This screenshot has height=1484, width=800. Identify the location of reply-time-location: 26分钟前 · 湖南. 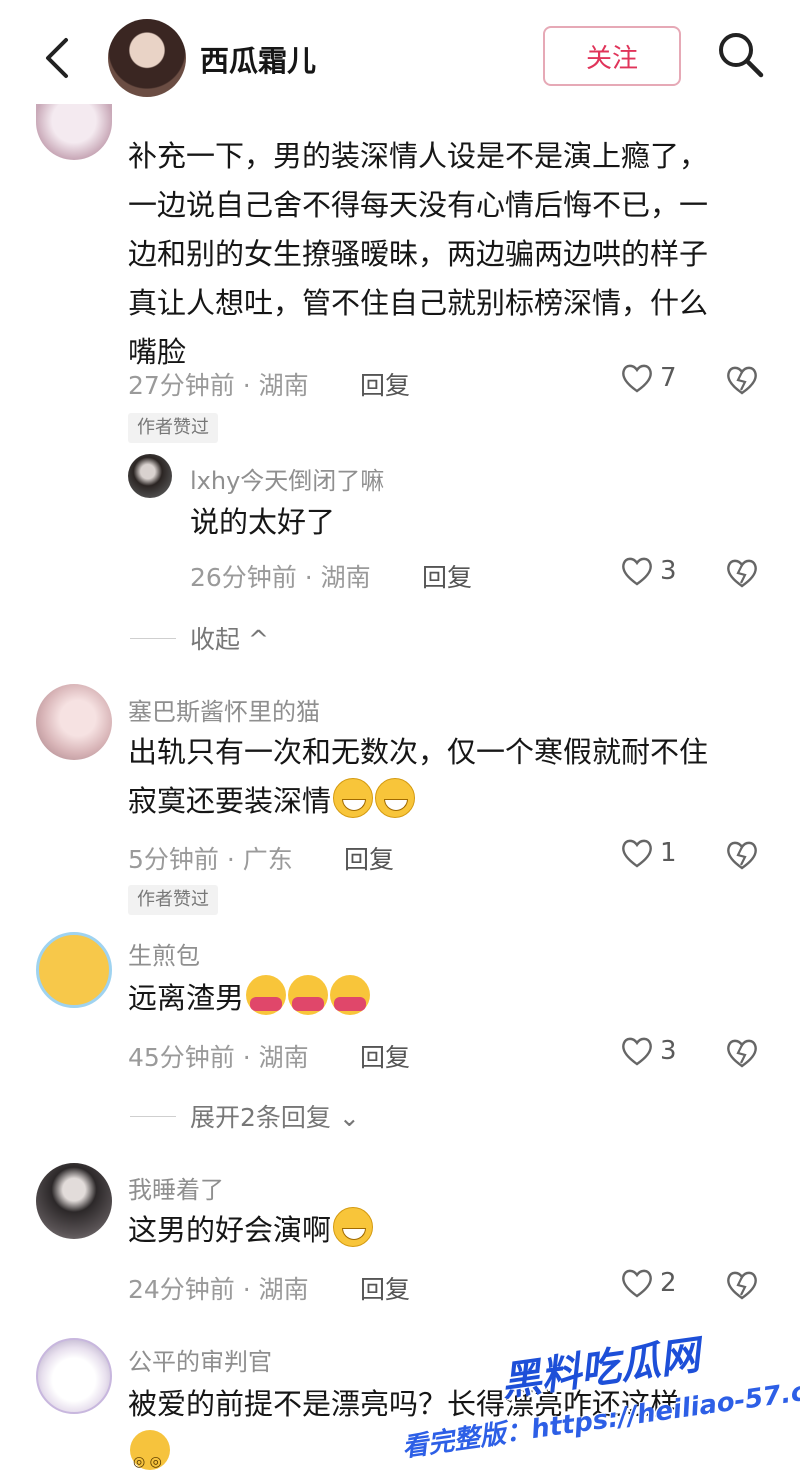
(280, 577).